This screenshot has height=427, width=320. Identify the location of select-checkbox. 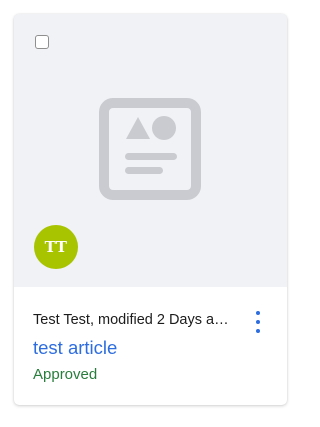
(42, 42).